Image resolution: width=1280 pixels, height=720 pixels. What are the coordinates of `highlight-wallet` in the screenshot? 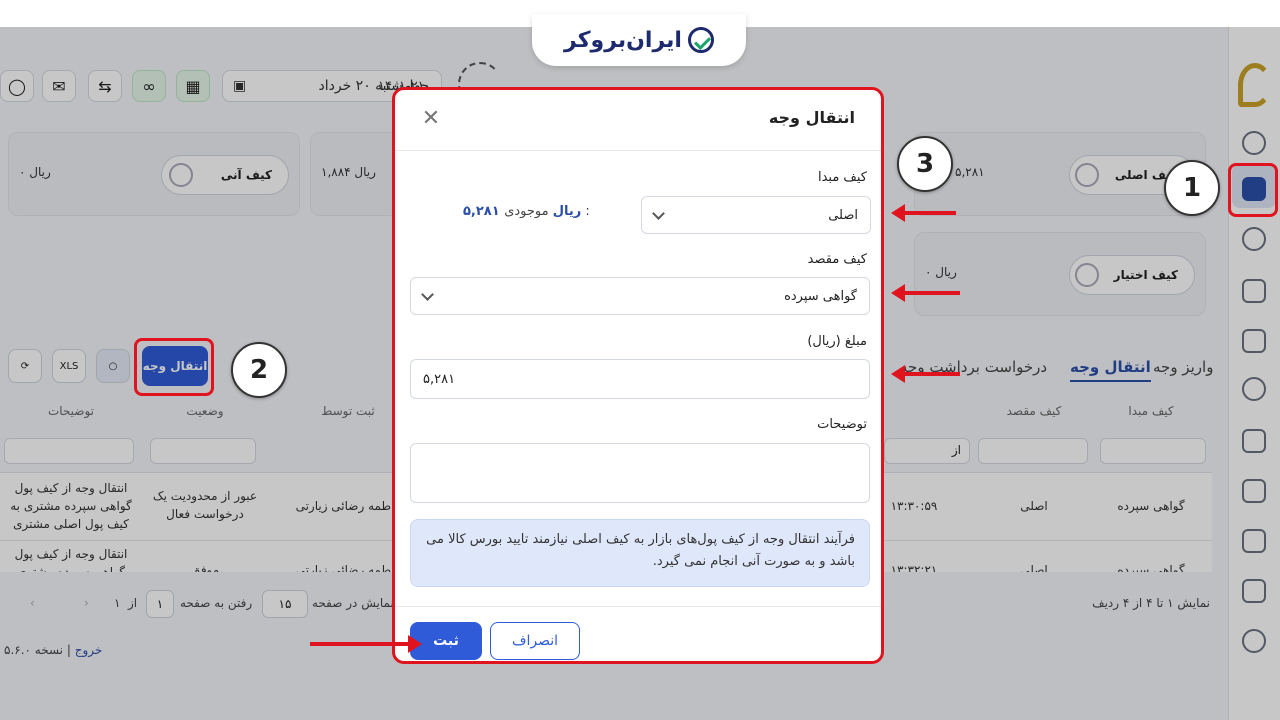 It's located at (1253, 190).